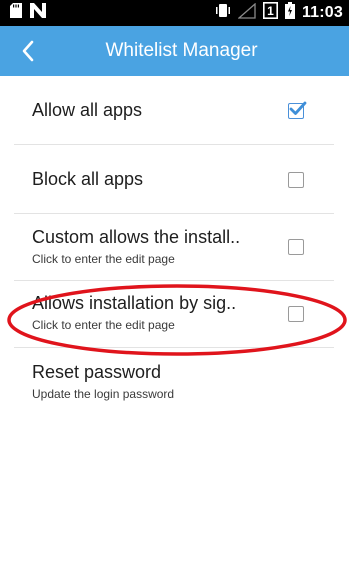 The height and width of the screenshot is (570, 349). Describe the element at coordinates (88, 179) in the screenshot. I see `item-title: Block all apps` at that location.